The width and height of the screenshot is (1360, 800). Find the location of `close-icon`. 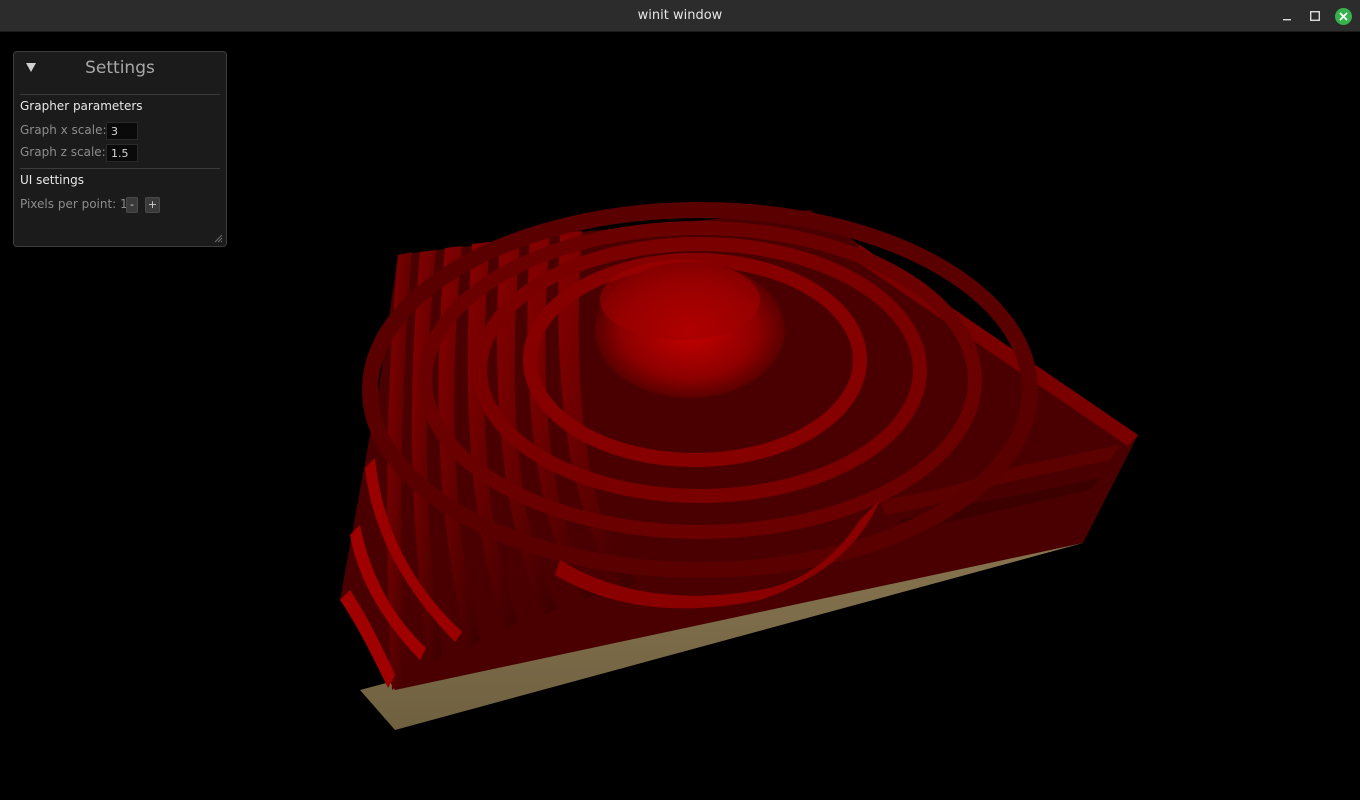

close-icon is located at coordinates (1343, 16).